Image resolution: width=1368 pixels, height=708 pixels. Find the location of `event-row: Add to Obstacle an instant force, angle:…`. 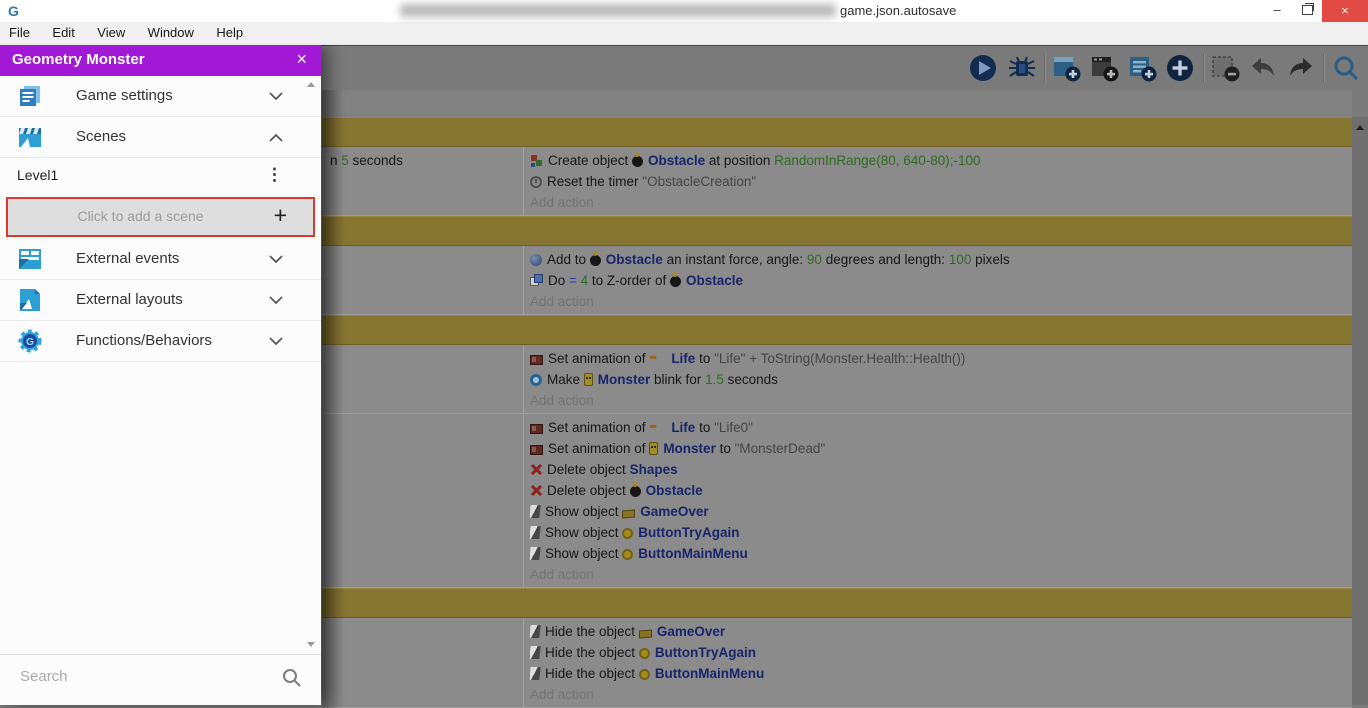

event-row: Add to Obstacle an instant force, angle:… is located at coordinates (837, 280).